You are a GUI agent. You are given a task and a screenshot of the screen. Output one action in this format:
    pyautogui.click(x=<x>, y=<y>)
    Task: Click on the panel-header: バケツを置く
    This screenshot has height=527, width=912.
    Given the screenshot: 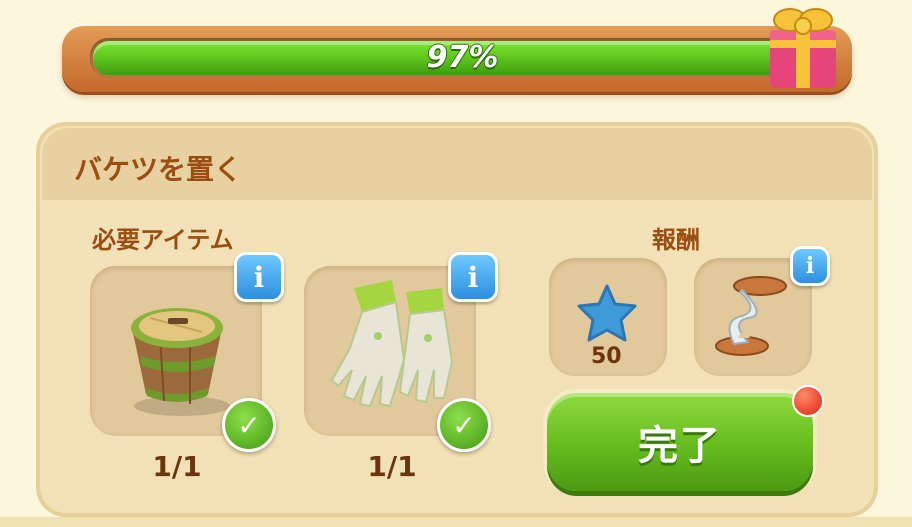 What is the action you would take?
    pyautogui.click(x=457, y=164)
    